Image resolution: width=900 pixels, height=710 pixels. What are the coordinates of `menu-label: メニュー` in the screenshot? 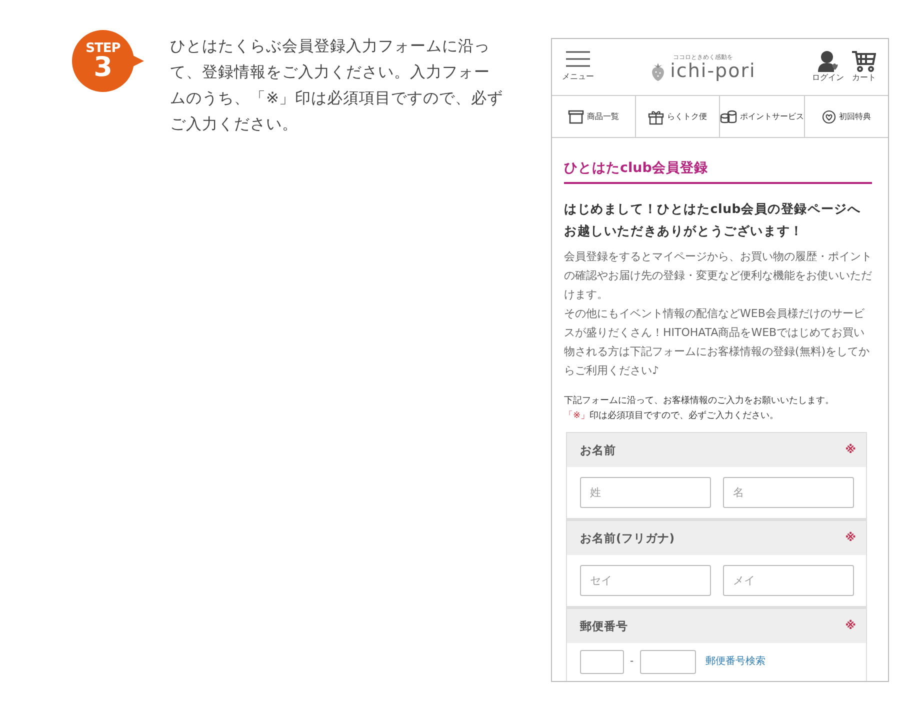 It's located at (578, 77).